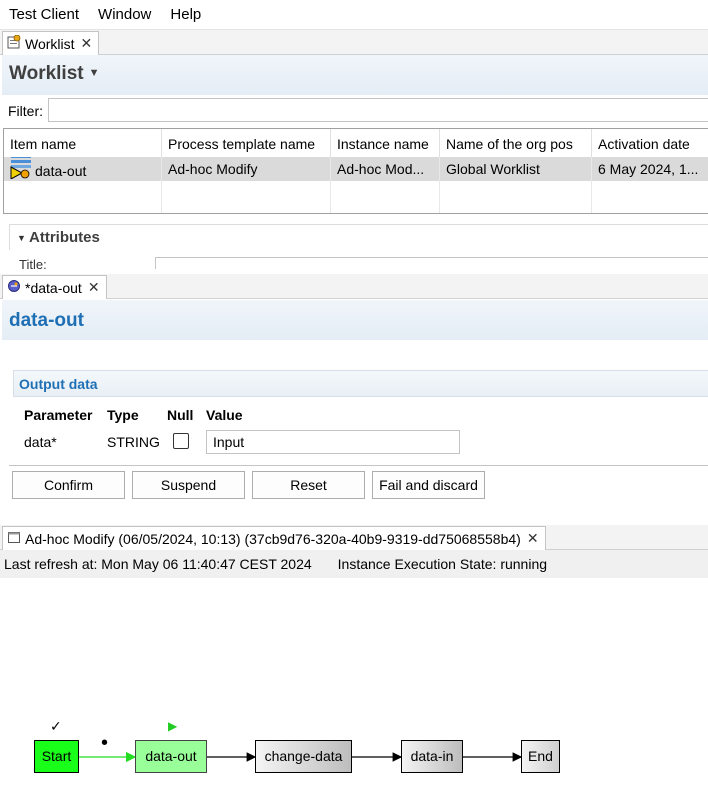 The image size is (708, 800). I want to click on activity-icon, so click(14, 287).